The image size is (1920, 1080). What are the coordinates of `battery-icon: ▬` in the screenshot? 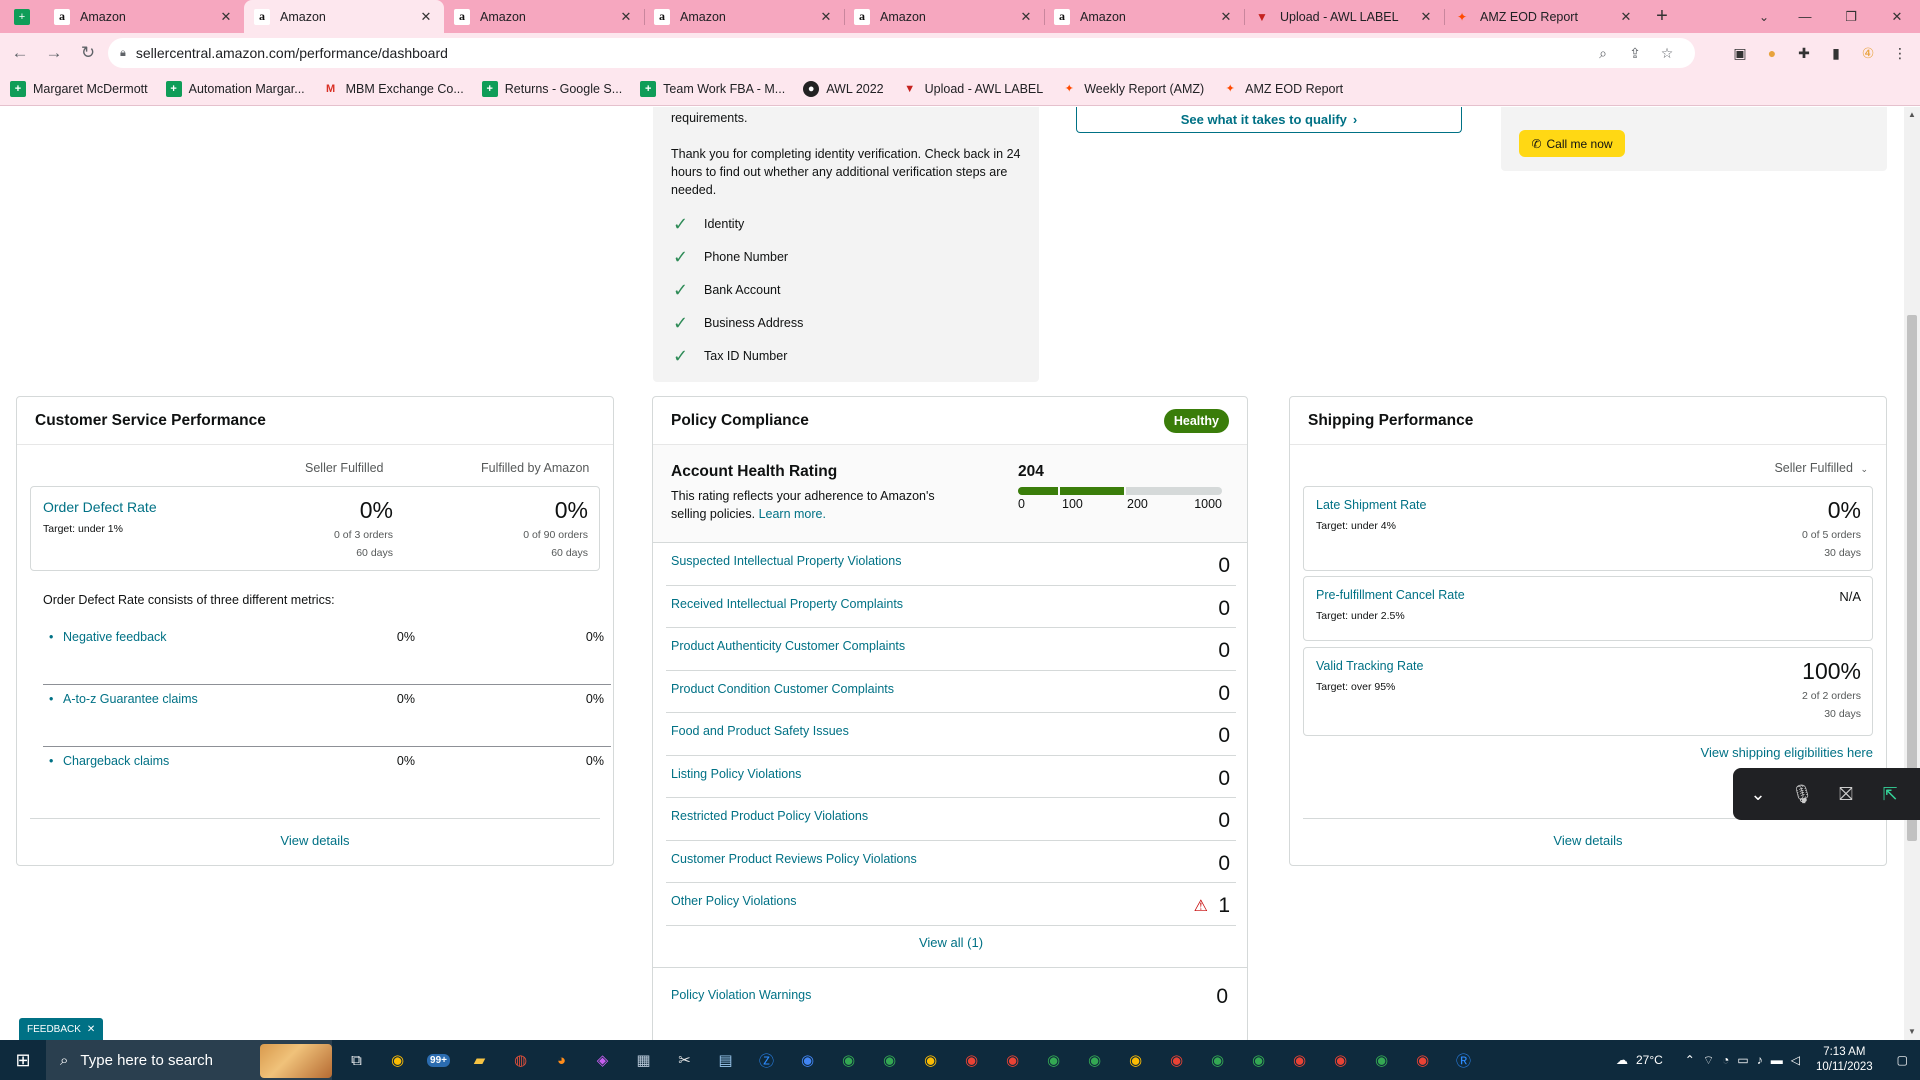 It's located at (1777, 1060).